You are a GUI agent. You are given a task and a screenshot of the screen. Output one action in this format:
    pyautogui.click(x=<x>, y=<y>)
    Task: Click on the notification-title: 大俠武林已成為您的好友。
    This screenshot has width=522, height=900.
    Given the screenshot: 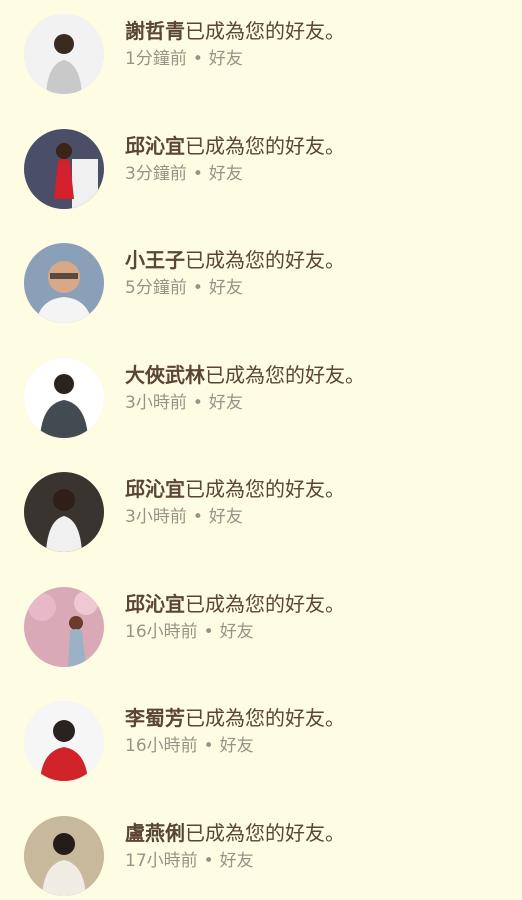 What is the action you would take?
    pyautogui.click(x=318, y=375)
    